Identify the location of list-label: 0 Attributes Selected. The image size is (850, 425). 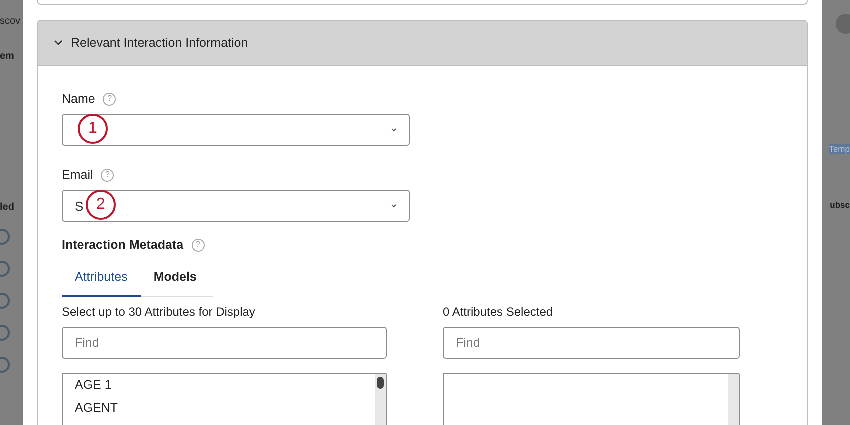
(498, 312).